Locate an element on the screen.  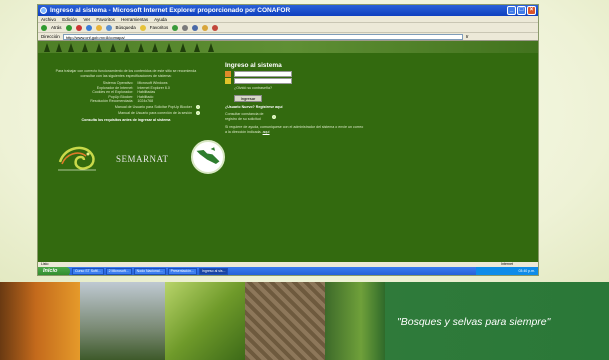
radio-session is located at coordinates (198, 113).